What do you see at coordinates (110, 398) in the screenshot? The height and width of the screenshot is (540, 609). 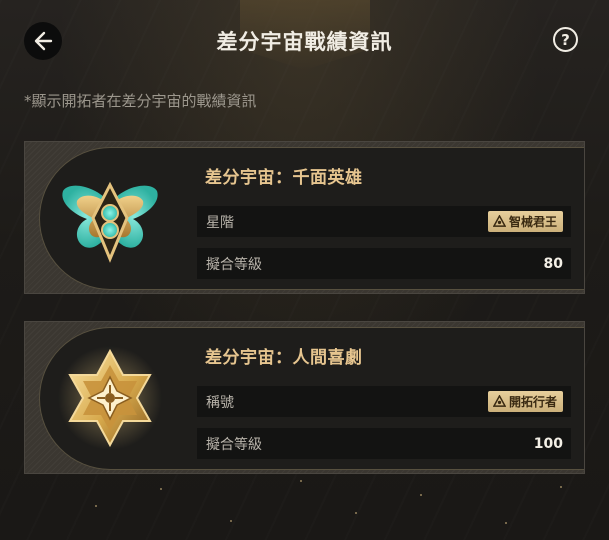 I see `star-emblem-icon` at bounding box center [110, 398].